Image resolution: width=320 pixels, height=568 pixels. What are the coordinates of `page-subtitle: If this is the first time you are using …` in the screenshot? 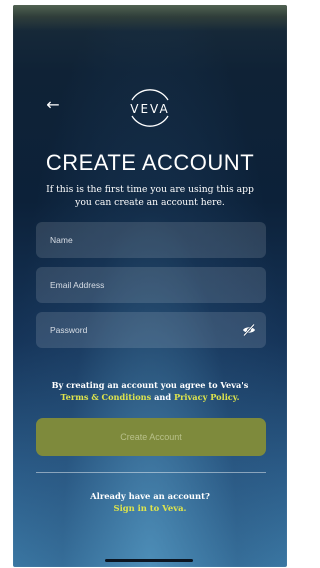 It's located at (150, 196).